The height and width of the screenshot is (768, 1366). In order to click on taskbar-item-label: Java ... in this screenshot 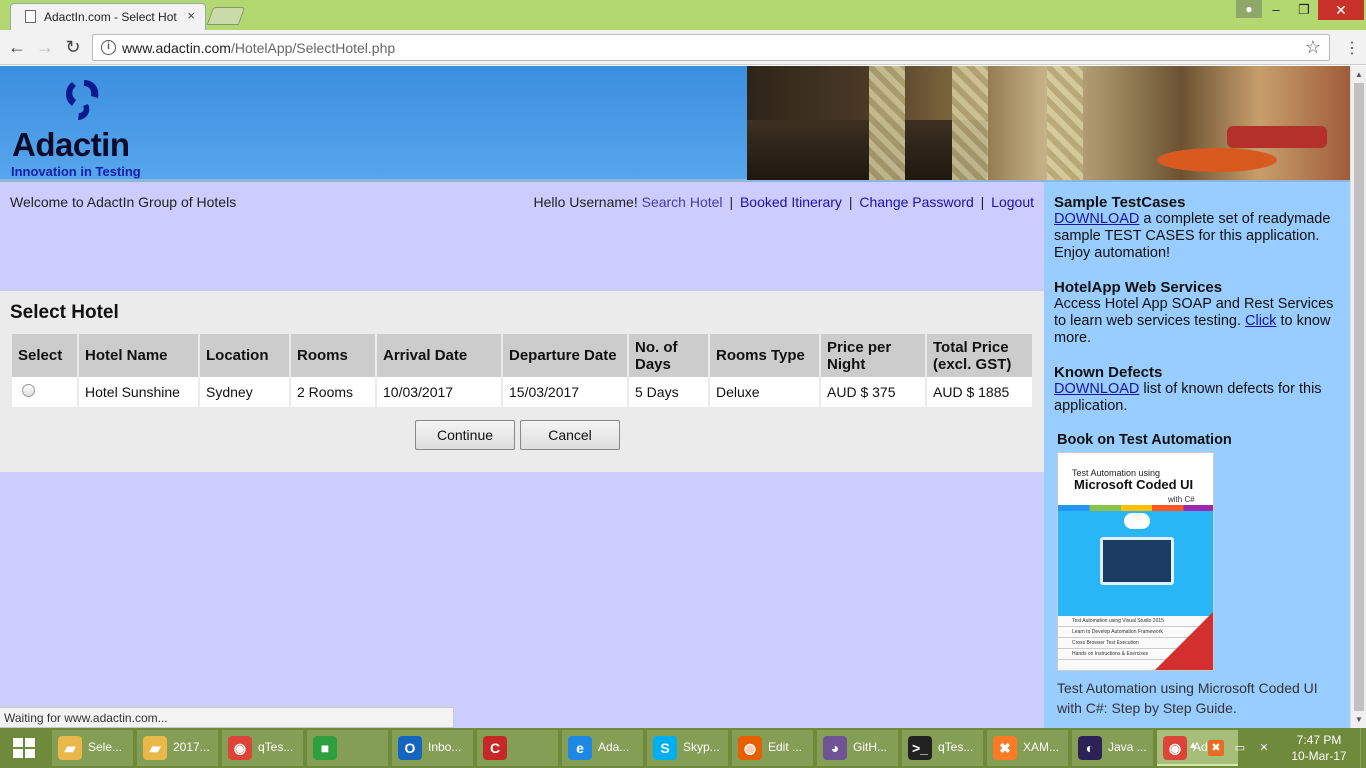, I will do `click(1127, 747)`.